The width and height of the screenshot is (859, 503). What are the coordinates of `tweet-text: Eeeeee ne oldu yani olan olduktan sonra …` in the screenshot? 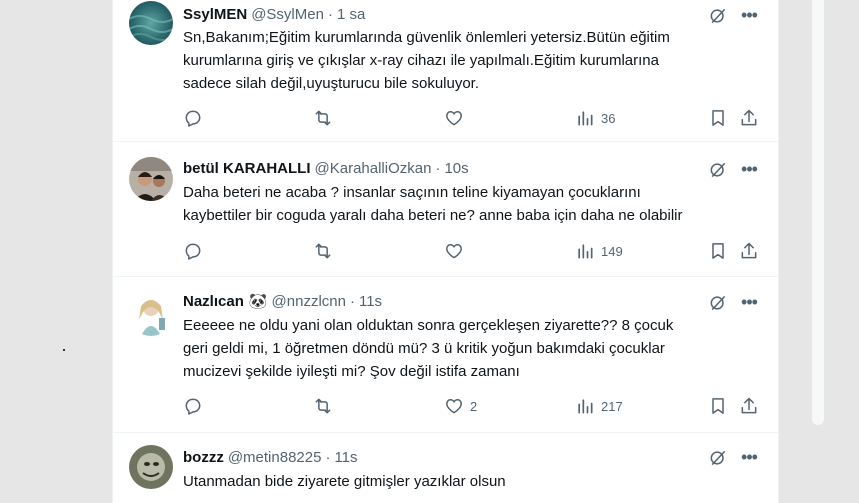 It's located at (428, 348).